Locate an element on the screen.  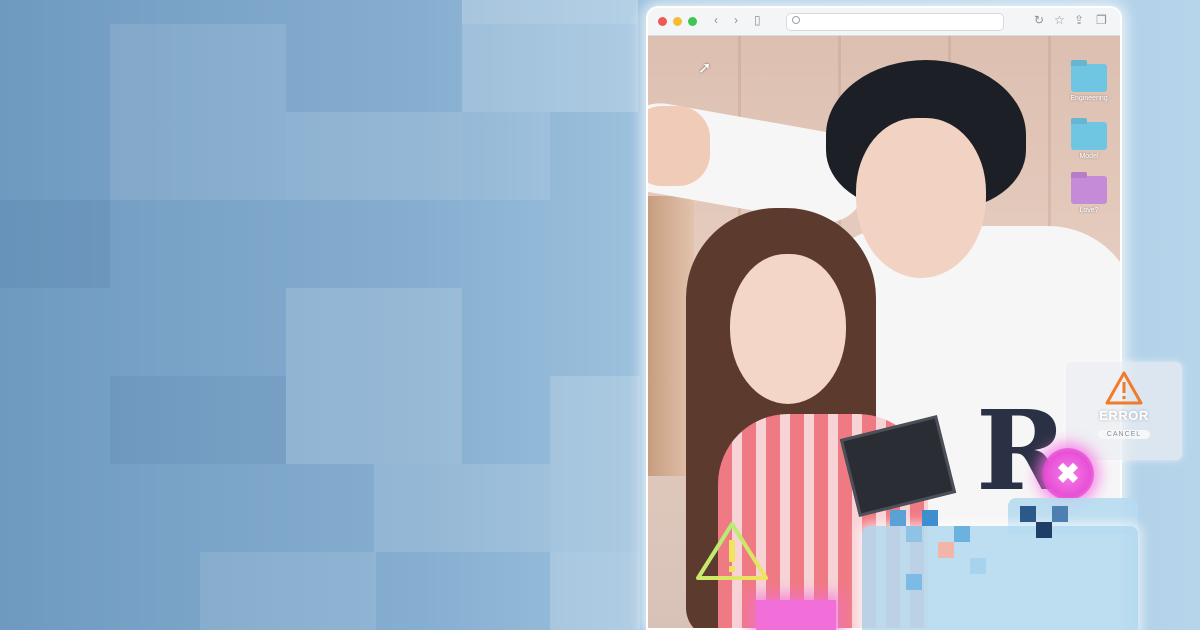
forward-icon: › is located at coordinates (736, 20).